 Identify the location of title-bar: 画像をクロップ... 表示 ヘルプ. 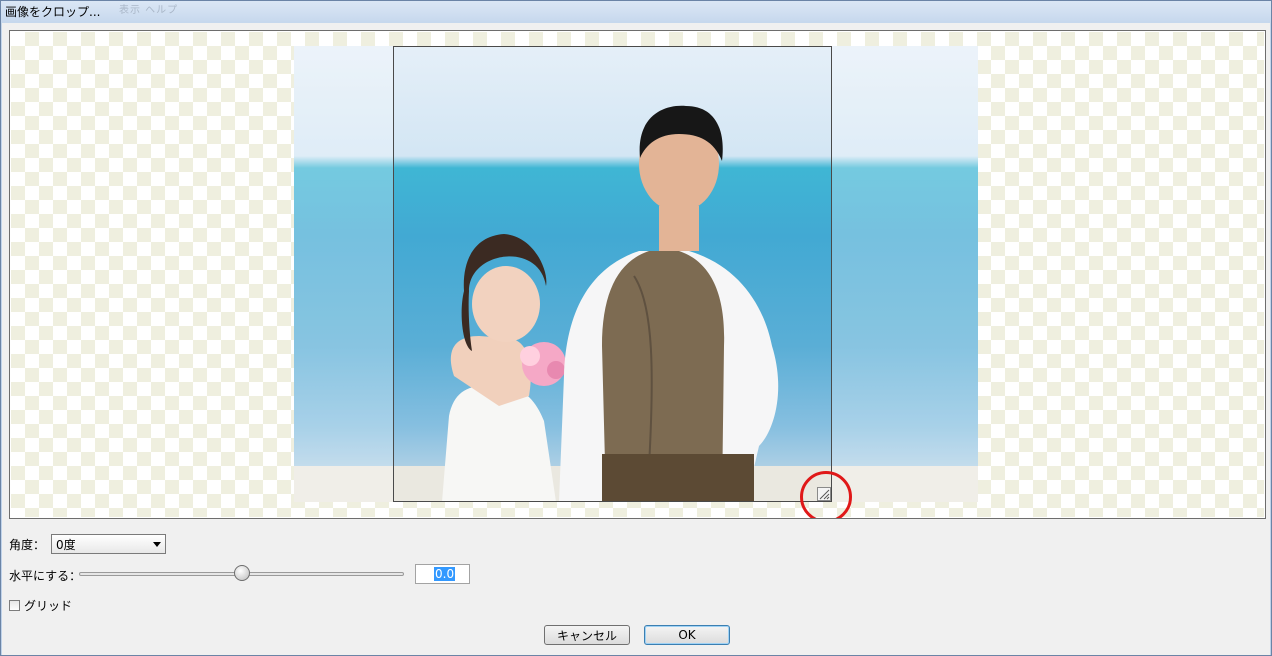
(636, 12).